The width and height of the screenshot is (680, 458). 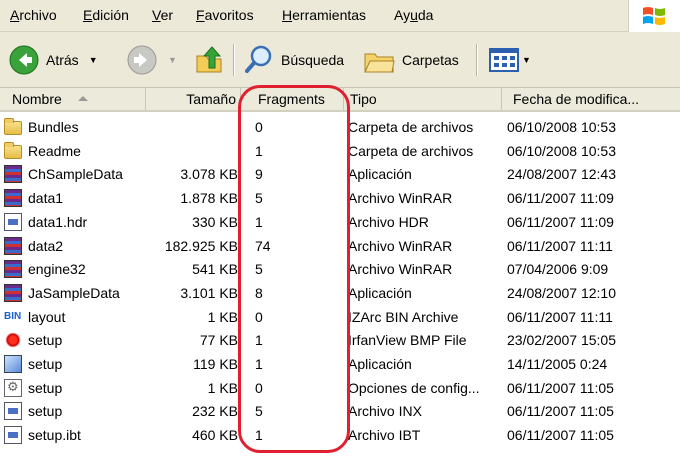 What do you see at coordinates (363, 99) in the screenshot?
I see `column-type-label: Tipo` at bounding box center [363, 99].